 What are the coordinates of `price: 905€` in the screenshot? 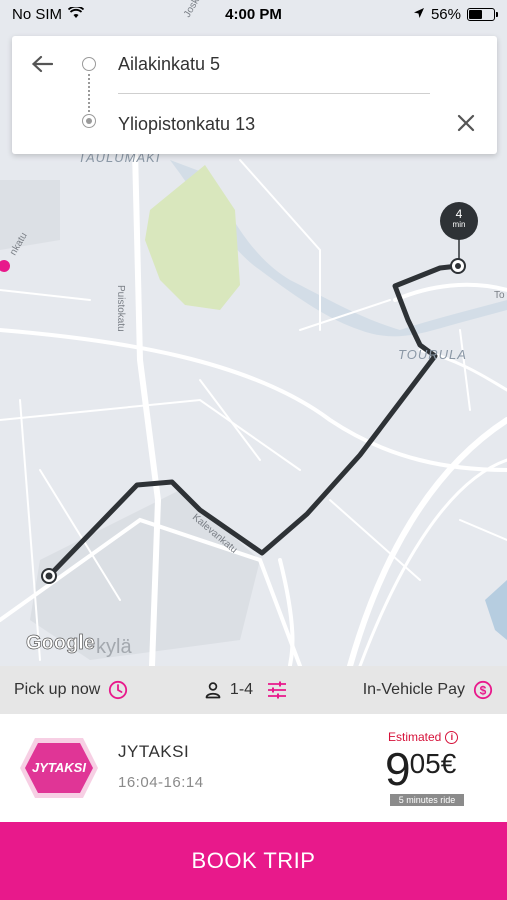 It's located at (420, 769).